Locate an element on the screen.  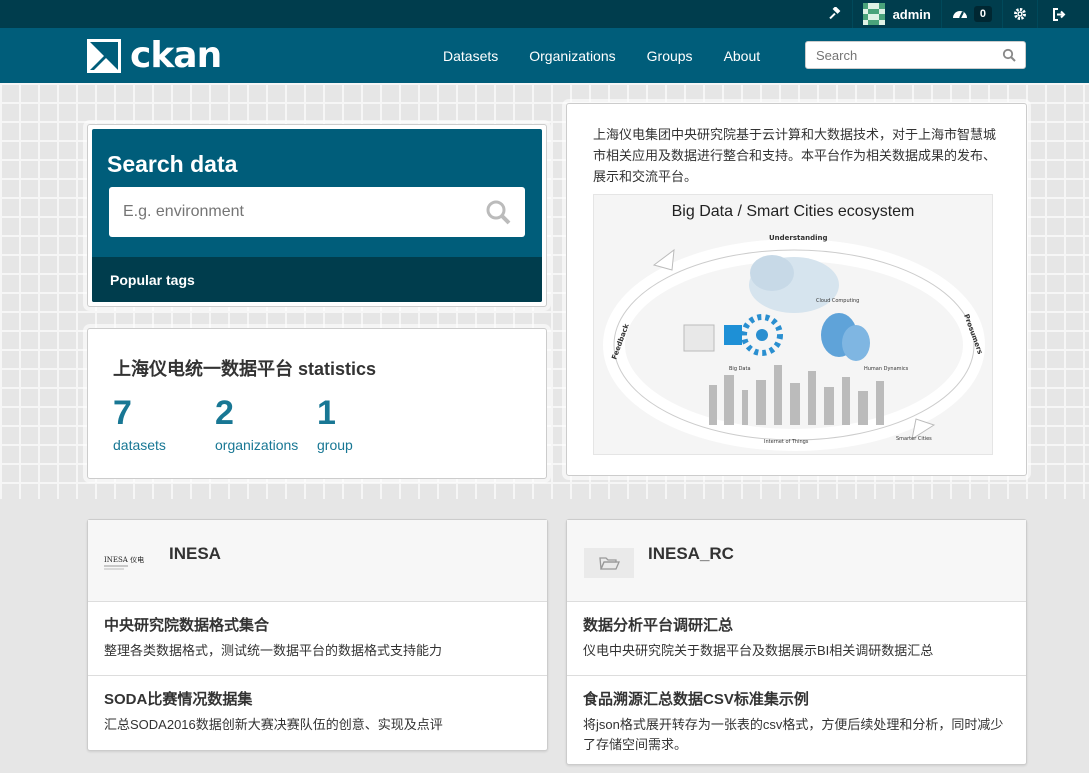
search-data-module: Search data Popular tags is located at coordinates (317, 215).